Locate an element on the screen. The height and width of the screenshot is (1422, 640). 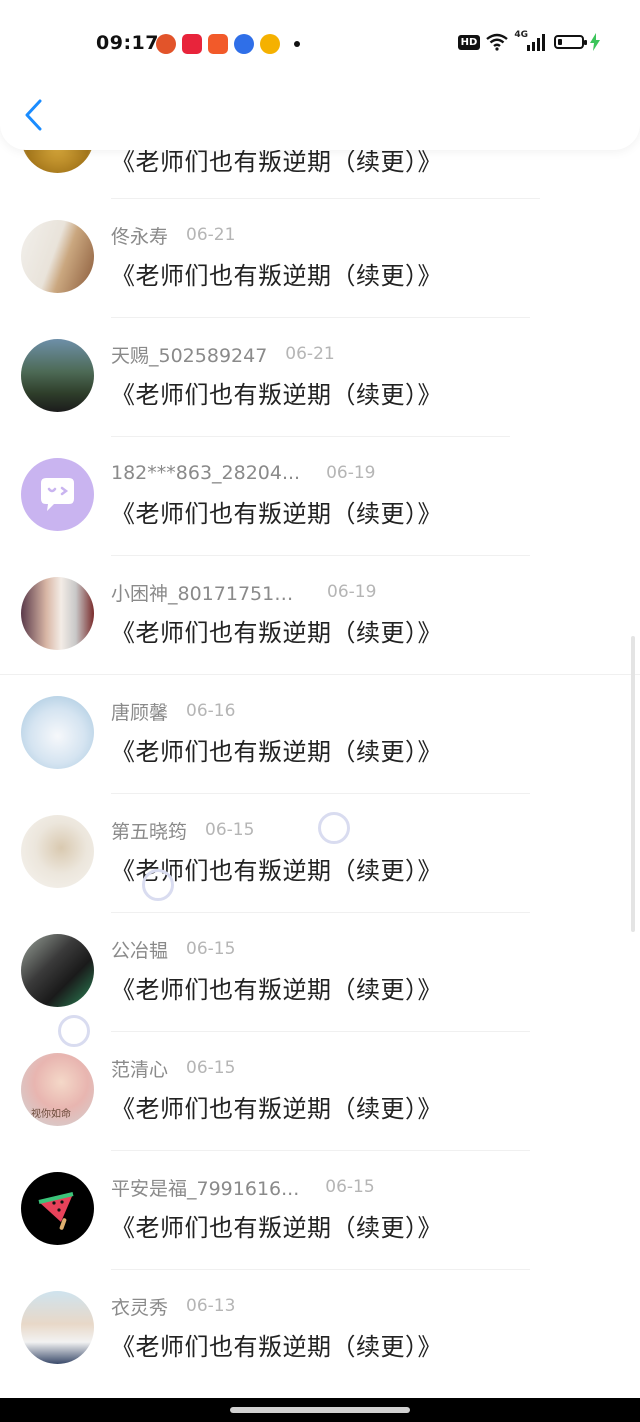
user-name: 第五晓筠 is located at coordinates (149, 831).